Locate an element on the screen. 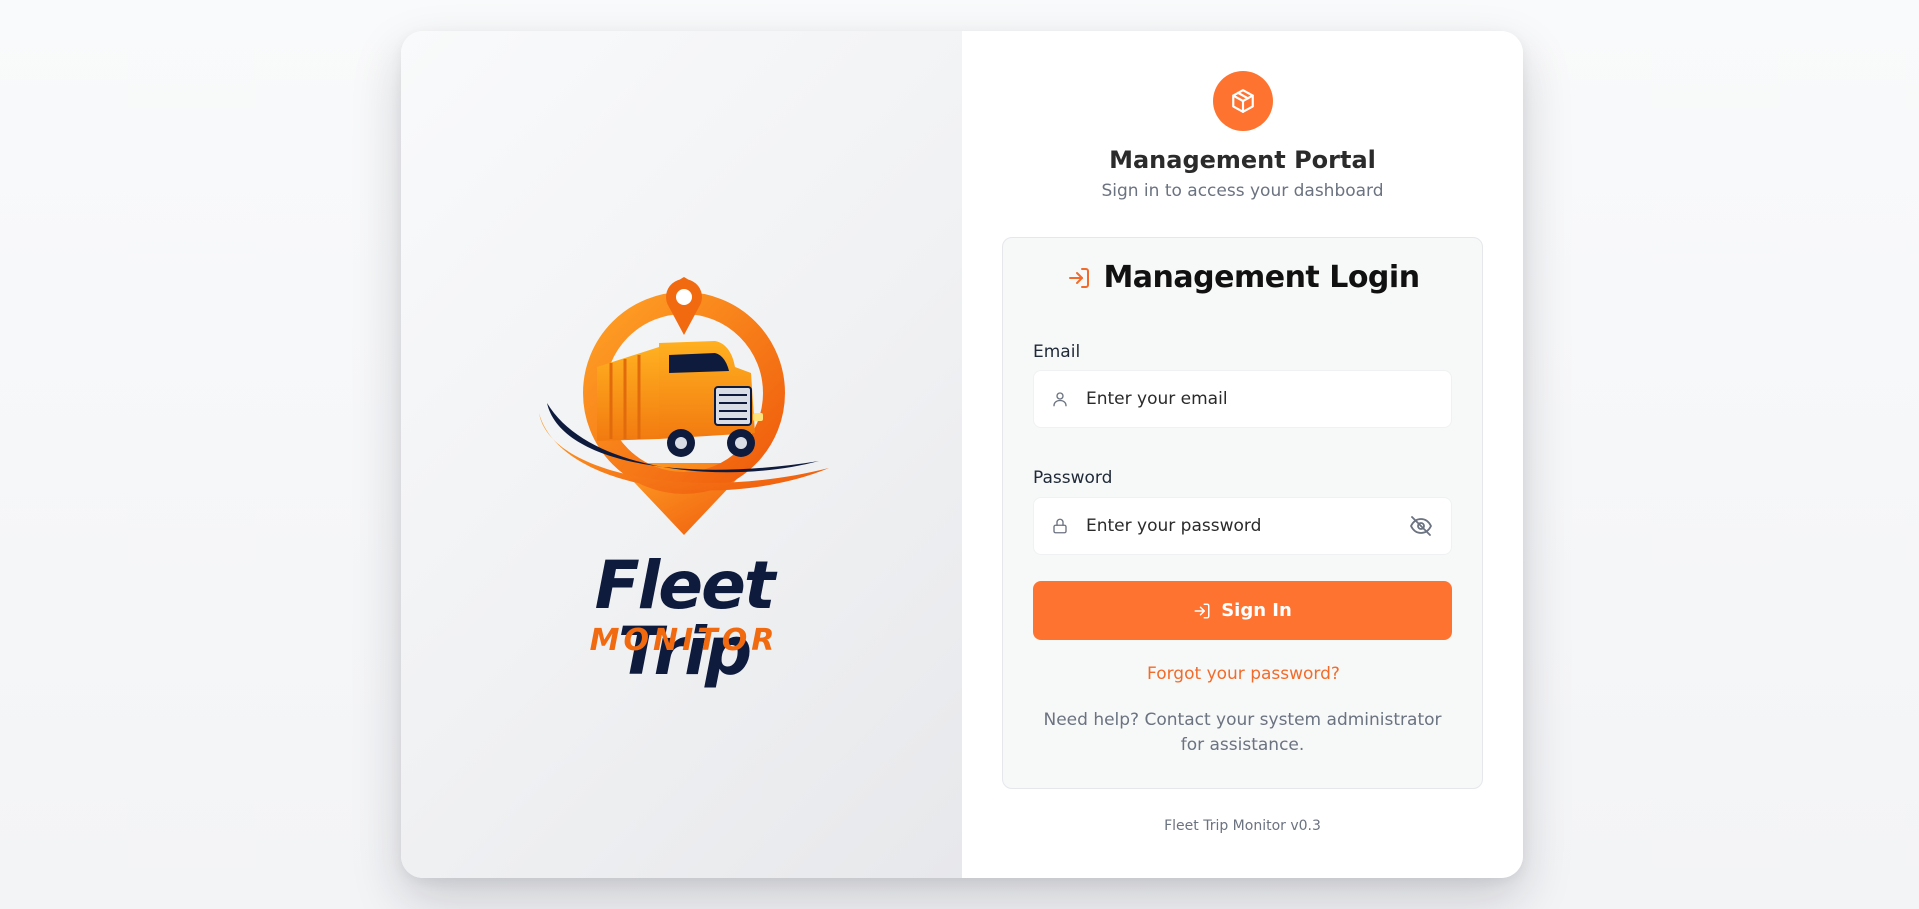 This screenshot has width=1919, height=909. portal-badge is located at coordinates (1243, 101).